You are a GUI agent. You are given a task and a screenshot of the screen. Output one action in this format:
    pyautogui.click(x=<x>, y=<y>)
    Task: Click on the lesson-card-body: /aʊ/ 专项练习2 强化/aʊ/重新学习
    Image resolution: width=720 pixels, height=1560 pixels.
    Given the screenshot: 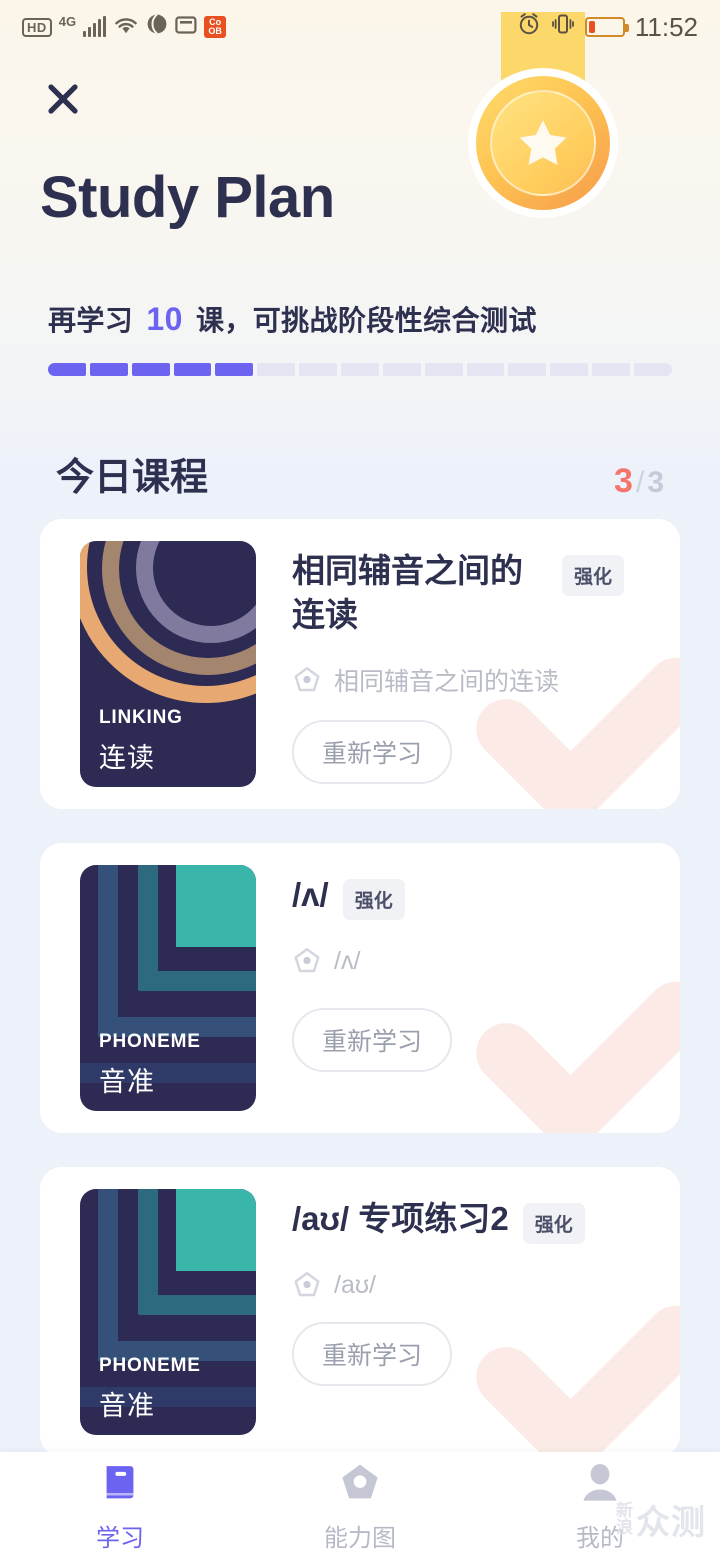 What is the action you would take?
    pyautogui.click(x=468, y=1323)
    